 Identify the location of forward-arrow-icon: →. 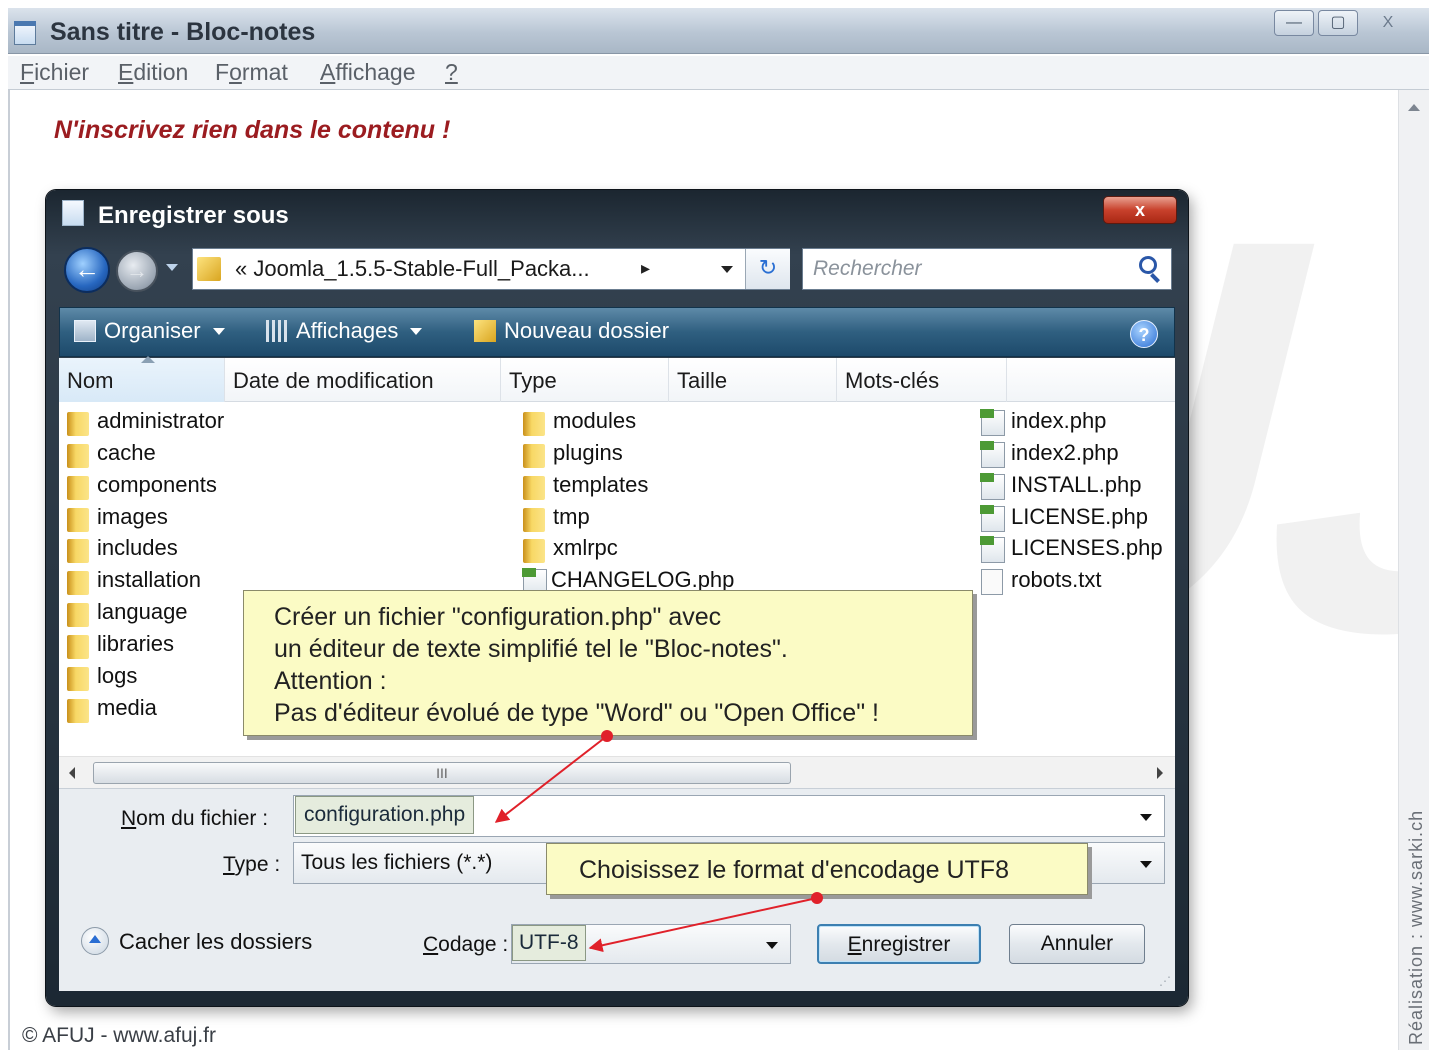
(137, 271).